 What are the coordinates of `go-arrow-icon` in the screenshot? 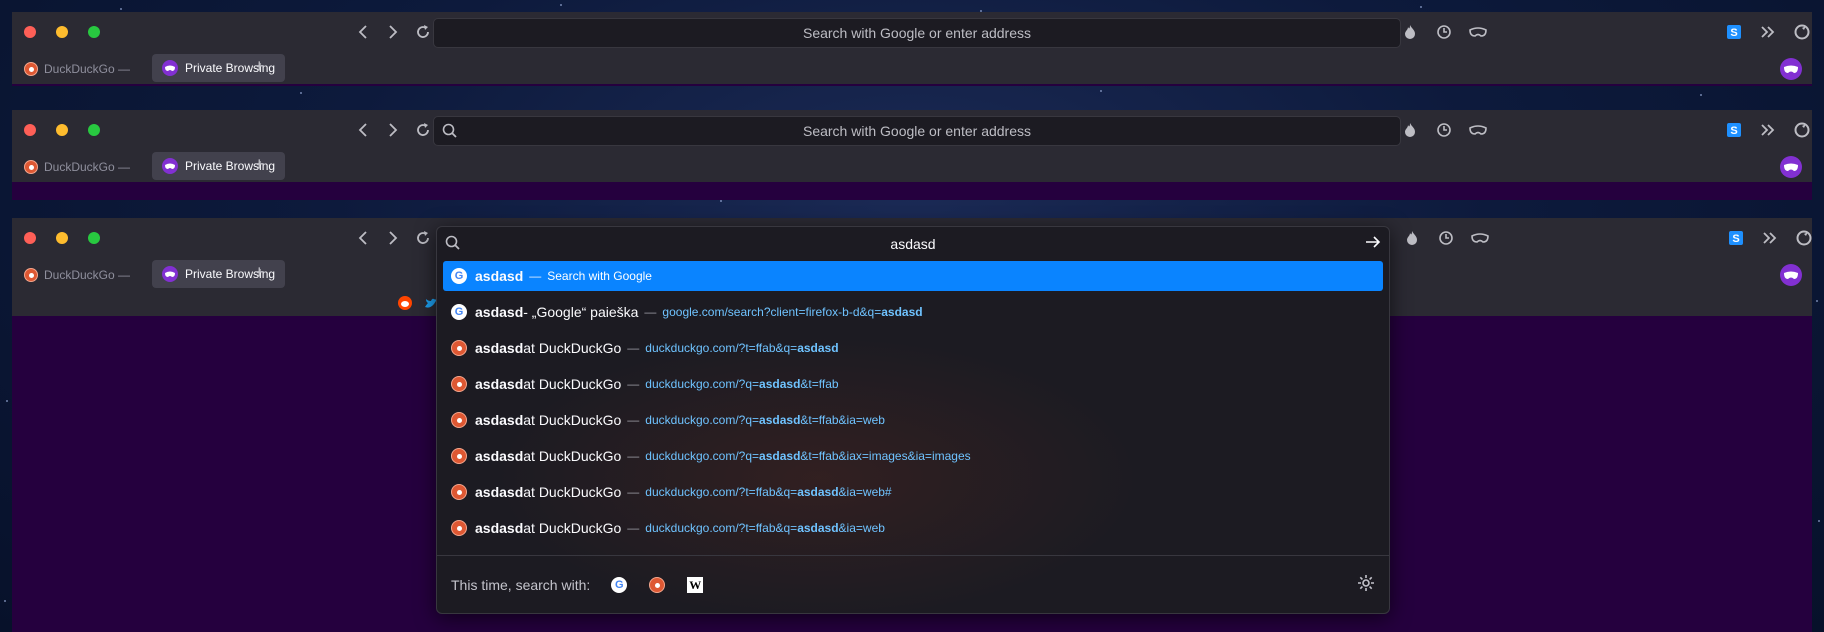 It's located at (1373, 243).